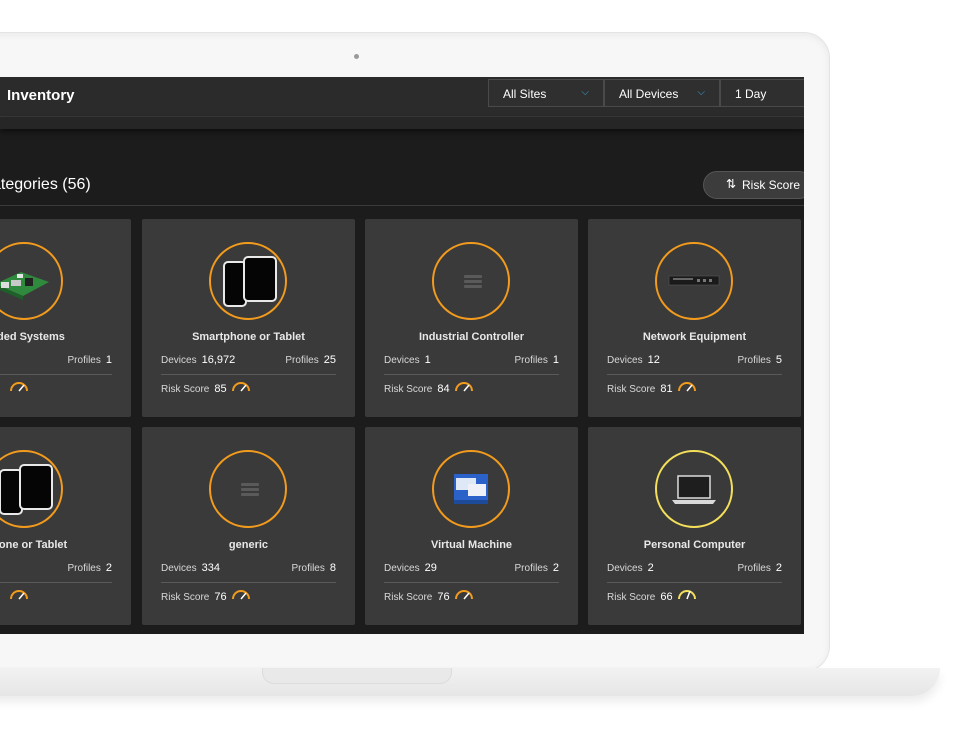 The height and width of the screenshot is (744, 974). Describe the element at coordinates (471, 545) in the screenshot. I see `category-name: Virtual Machine` at that location.